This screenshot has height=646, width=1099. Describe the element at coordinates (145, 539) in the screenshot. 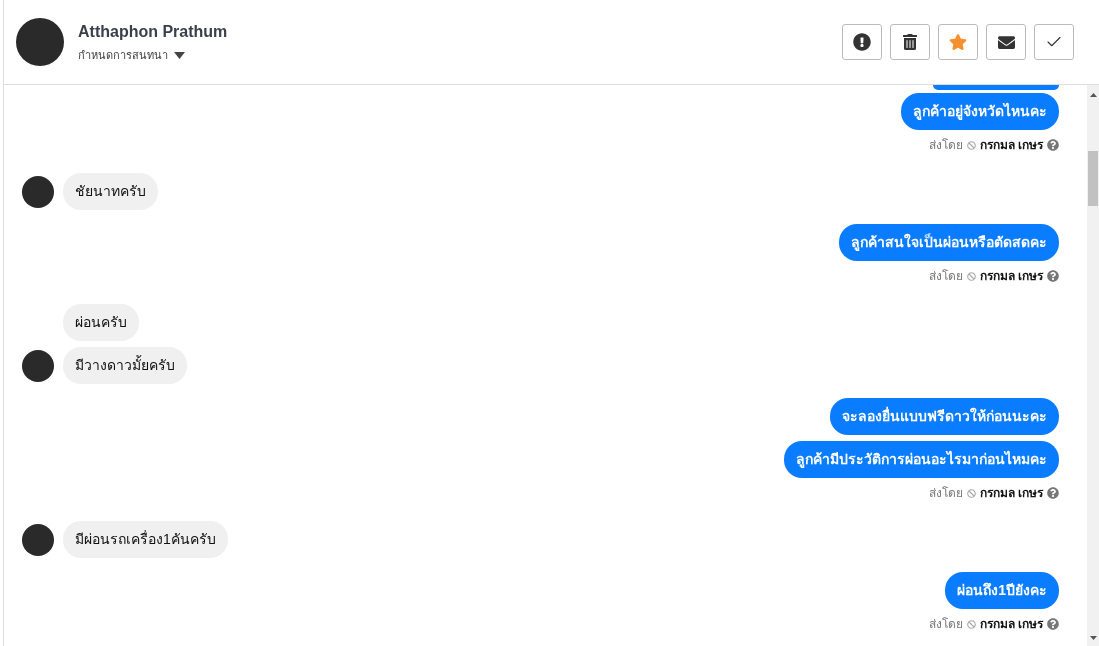

I see `message-bubble: มีผ่อนรถเครื่อง1คันครับ` at that location.